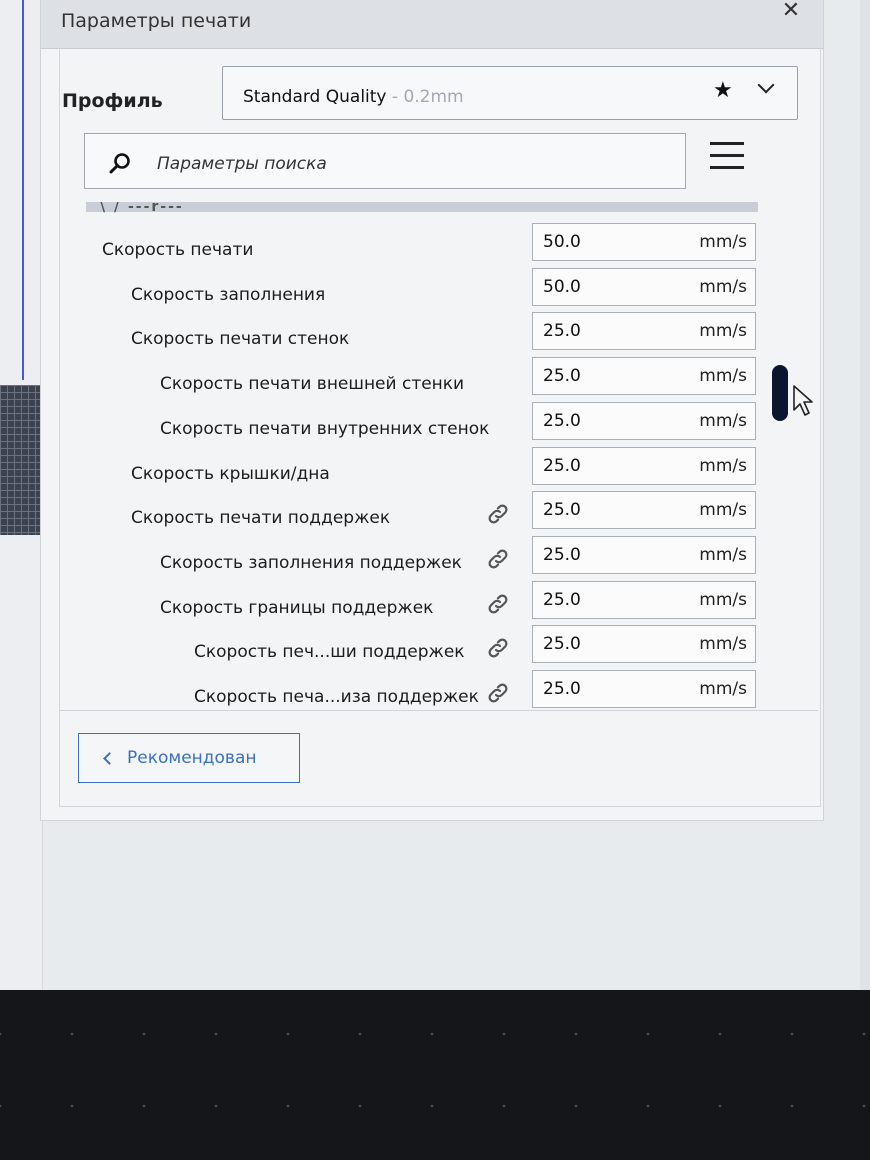  What do you see at coordinates (156, 21) in the screenshot?
I see `panel-title: Параметры печати` at bounding box center [156, 21].